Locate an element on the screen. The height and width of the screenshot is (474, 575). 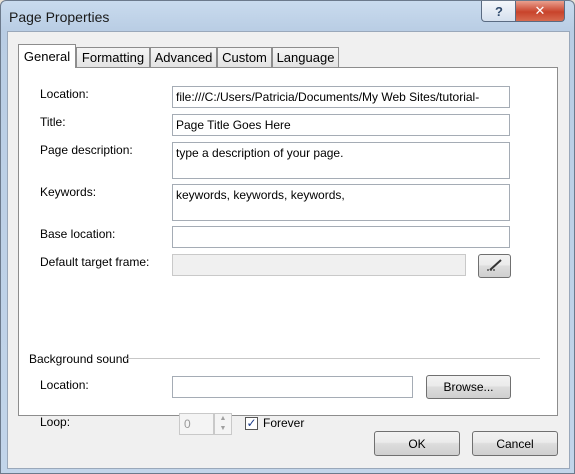
sound-location-field is located at coordinates (292, 387).